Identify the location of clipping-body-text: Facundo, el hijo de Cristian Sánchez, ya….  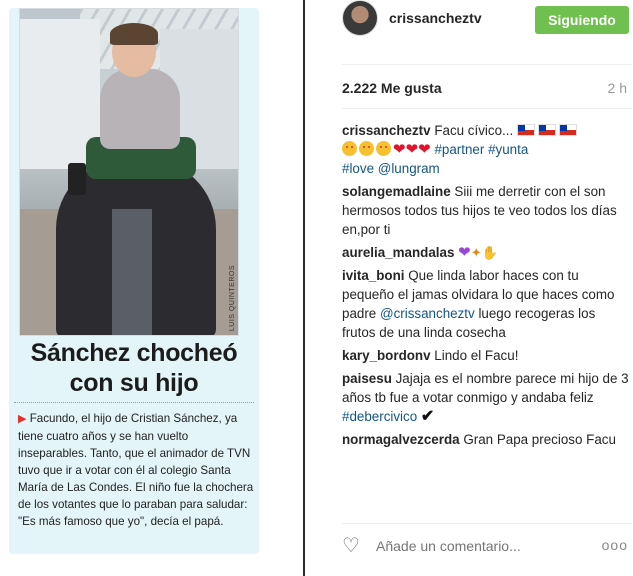
(136, 470).